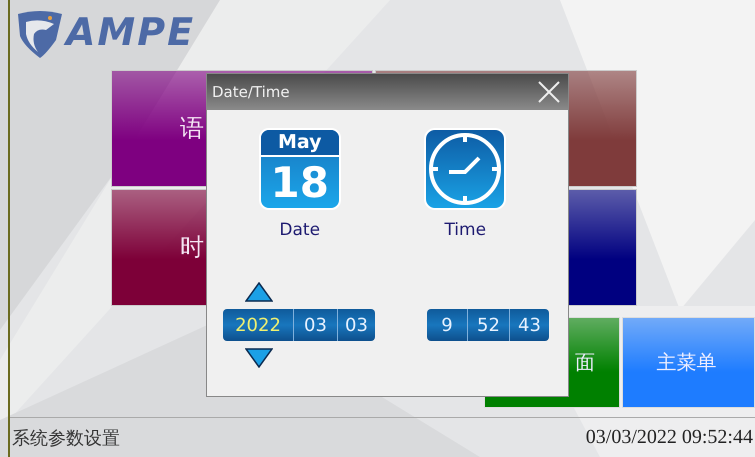  What do you see at coordinates (299, 169) in the screenshot?
I see `calendar-icon: May 18` at bounding box center [299, 169].